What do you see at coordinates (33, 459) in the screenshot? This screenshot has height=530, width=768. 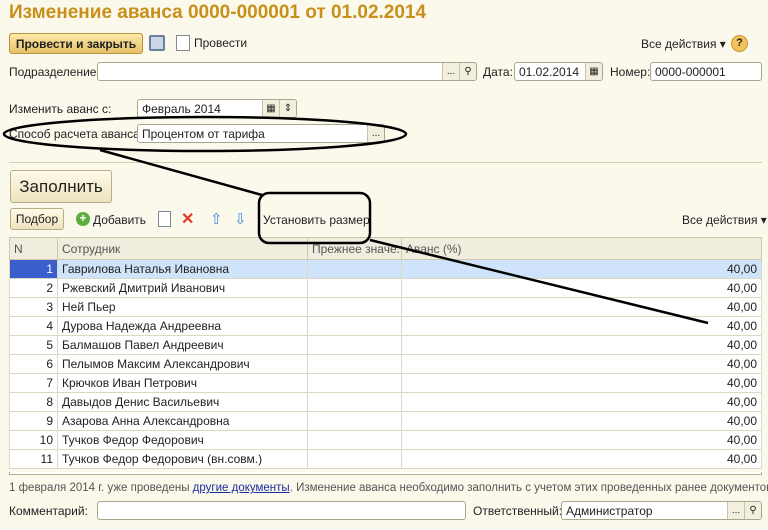 I see `row-number: 11` at bounding box center [33, 459].